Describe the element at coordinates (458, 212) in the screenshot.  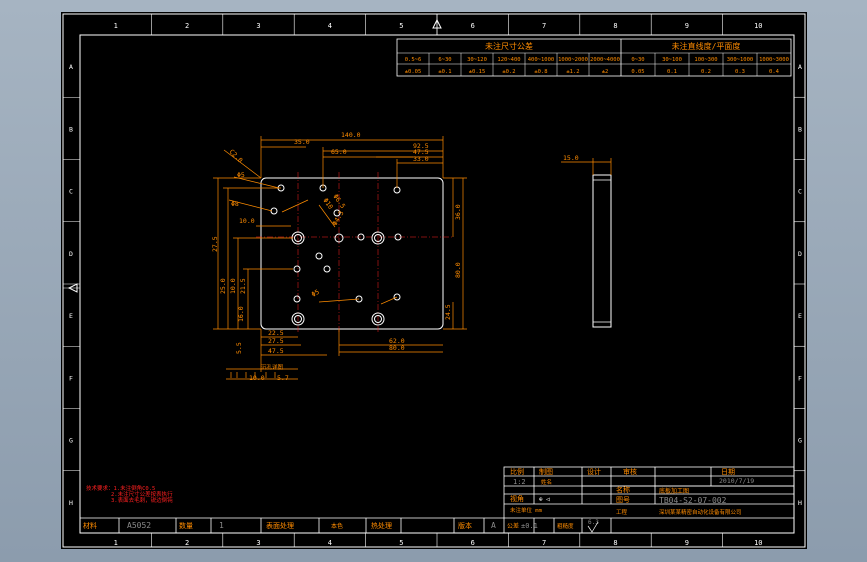
I see `dim-36: 36.0` at that location.